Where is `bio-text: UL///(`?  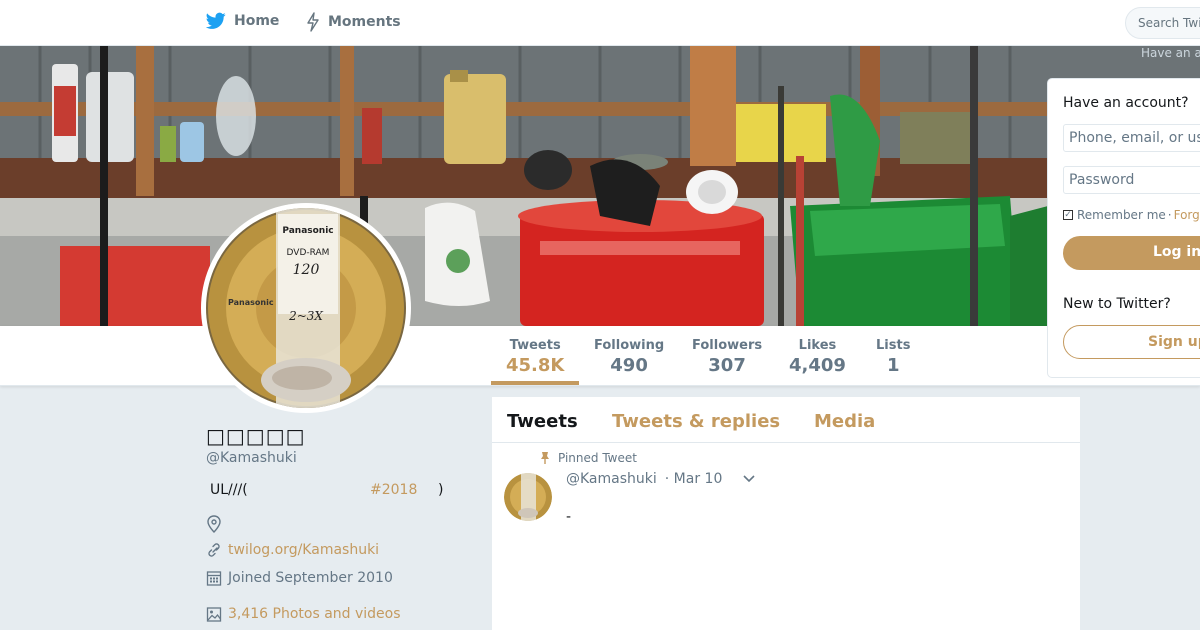 bio-text: UL///( is located at coordinates (229, 490).